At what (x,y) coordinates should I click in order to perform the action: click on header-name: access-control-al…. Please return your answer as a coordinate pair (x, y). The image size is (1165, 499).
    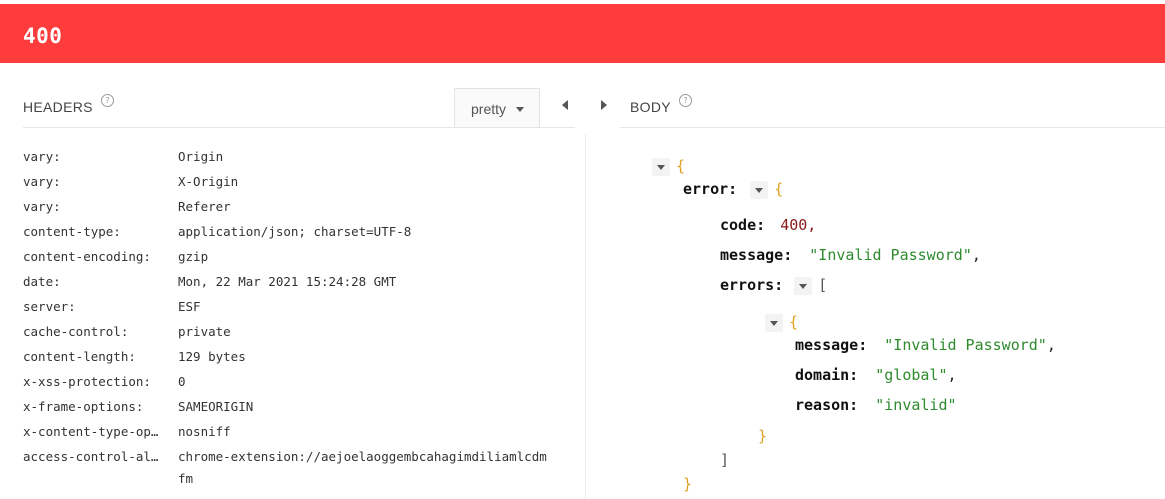
    Looking at the image, I should click on (91, 456).